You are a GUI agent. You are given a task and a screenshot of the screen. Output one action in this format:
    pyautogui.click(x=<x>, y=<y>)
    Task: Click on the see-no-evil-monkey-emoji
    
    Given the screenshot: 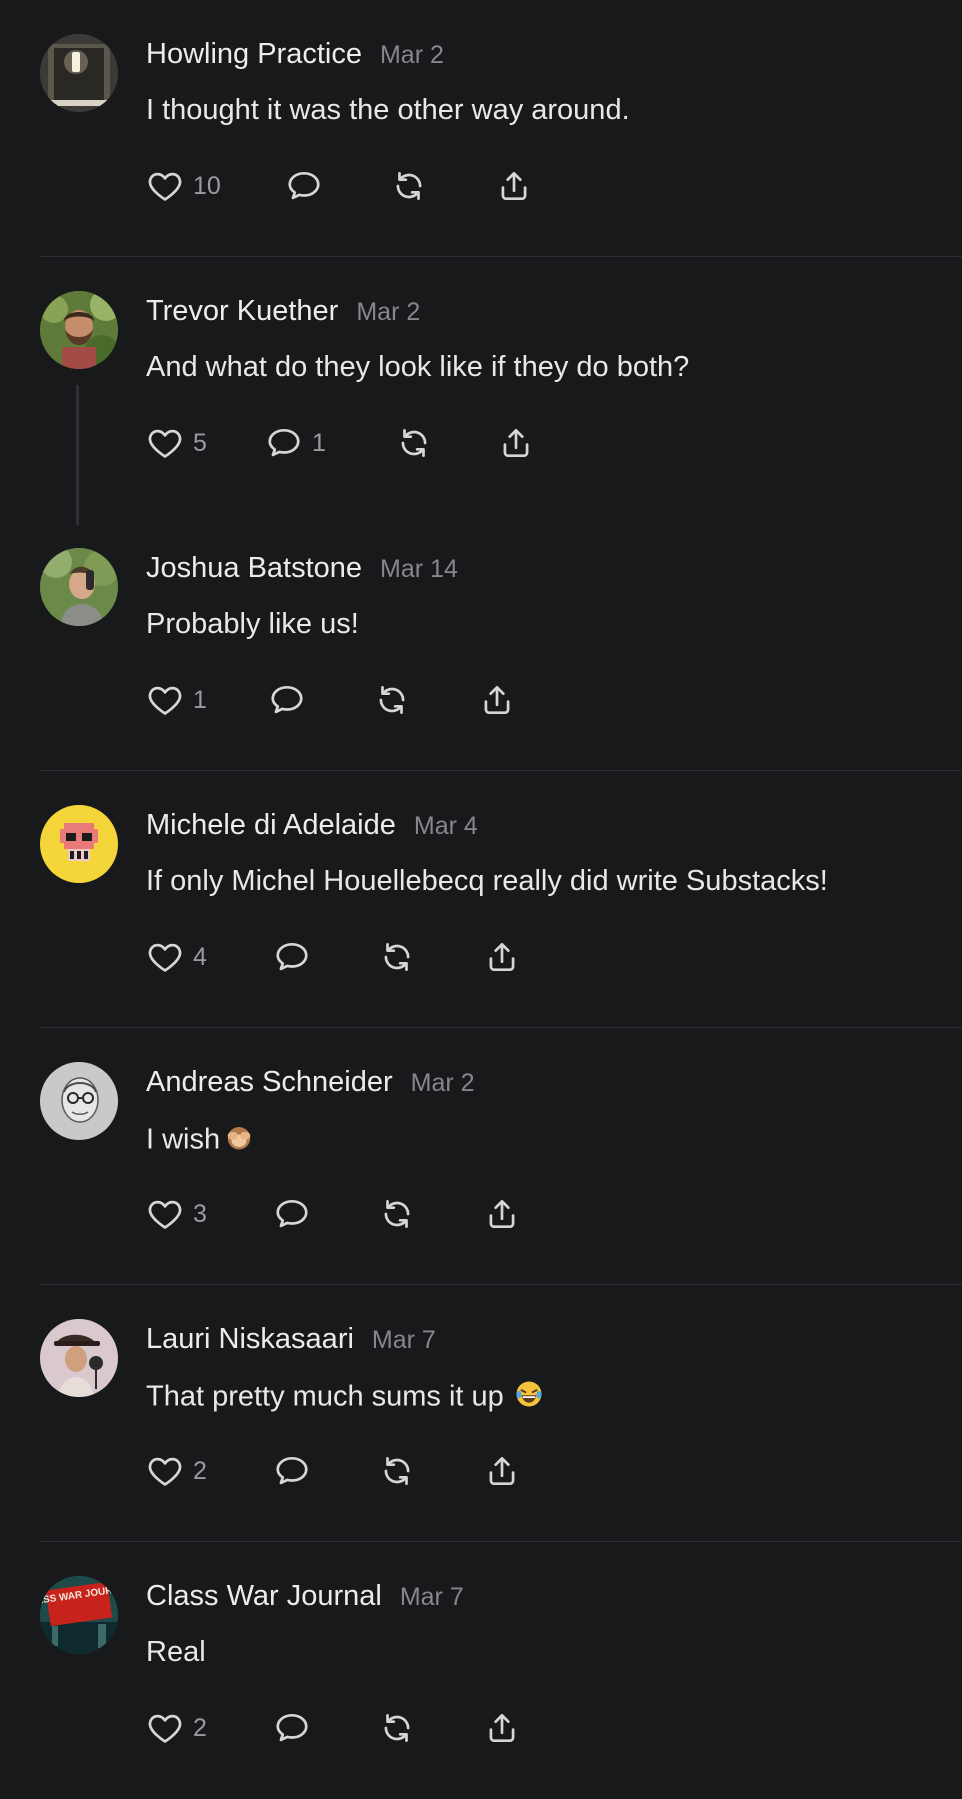 What is the action you would take?
    pyautogui.click(x=239, y=1141)
    